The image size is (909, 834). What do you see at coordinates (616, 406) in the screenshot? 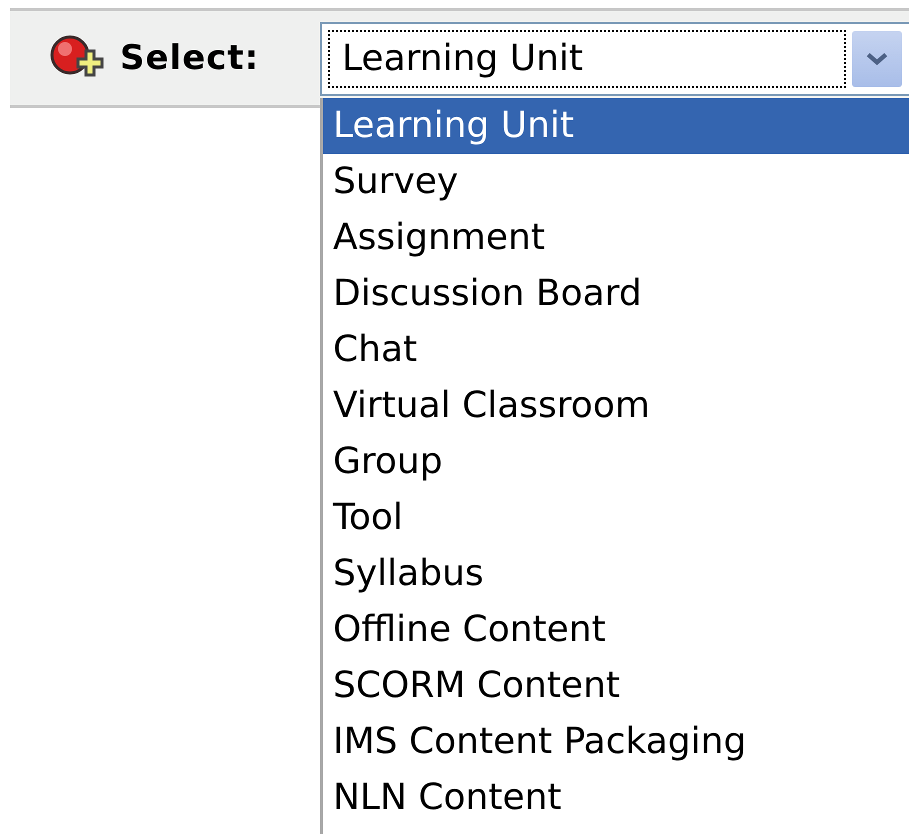
I see `dropdown-option: Virtual Classroom` at bounding box center [616, 406].